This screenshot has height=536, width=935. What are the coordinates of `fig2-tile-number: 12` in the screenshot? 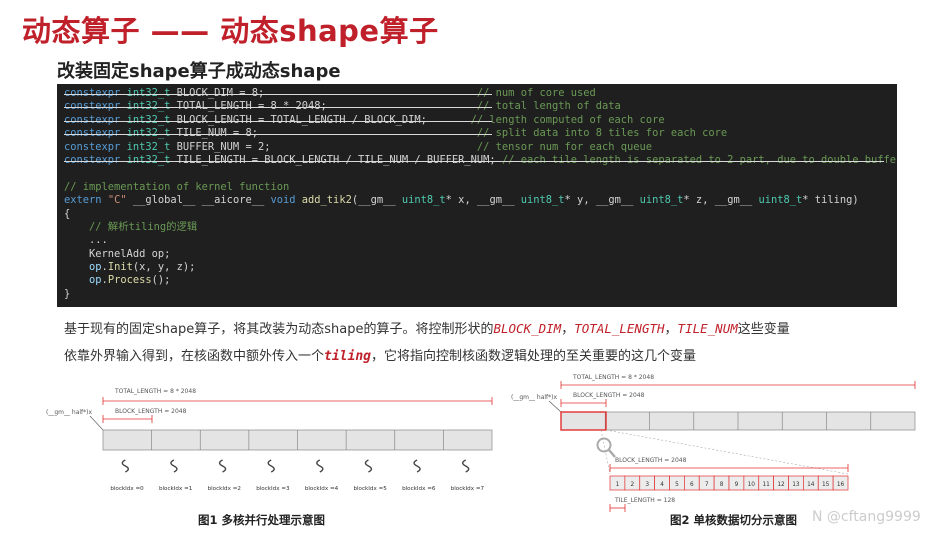 It's located at (781, 485).